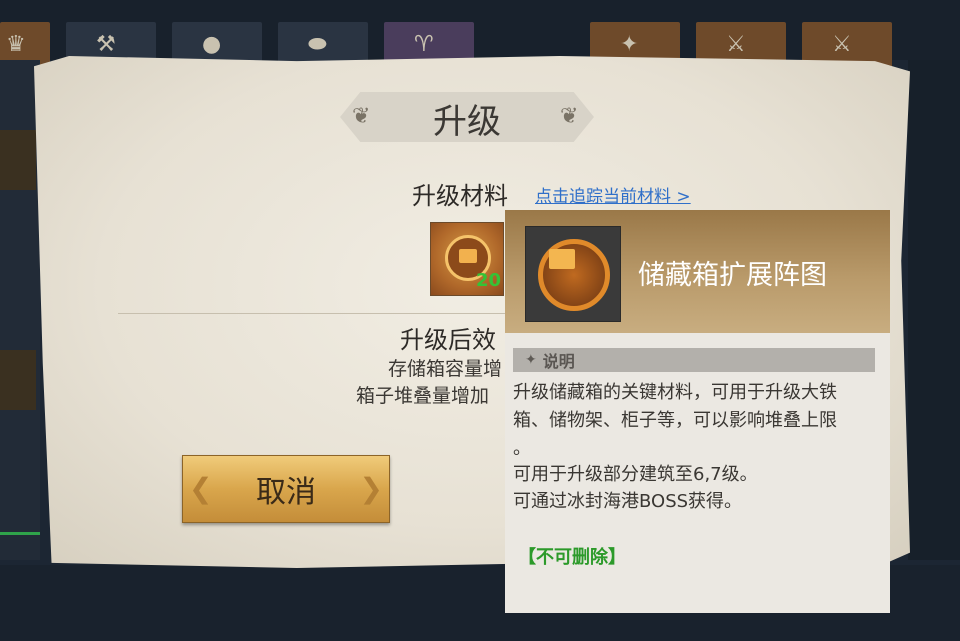  What do you see at coordinates (613, 194) in the screenshot?
I see `track-materials-link: 点击追踪当前材料 >` at bounding box center [613, 194].